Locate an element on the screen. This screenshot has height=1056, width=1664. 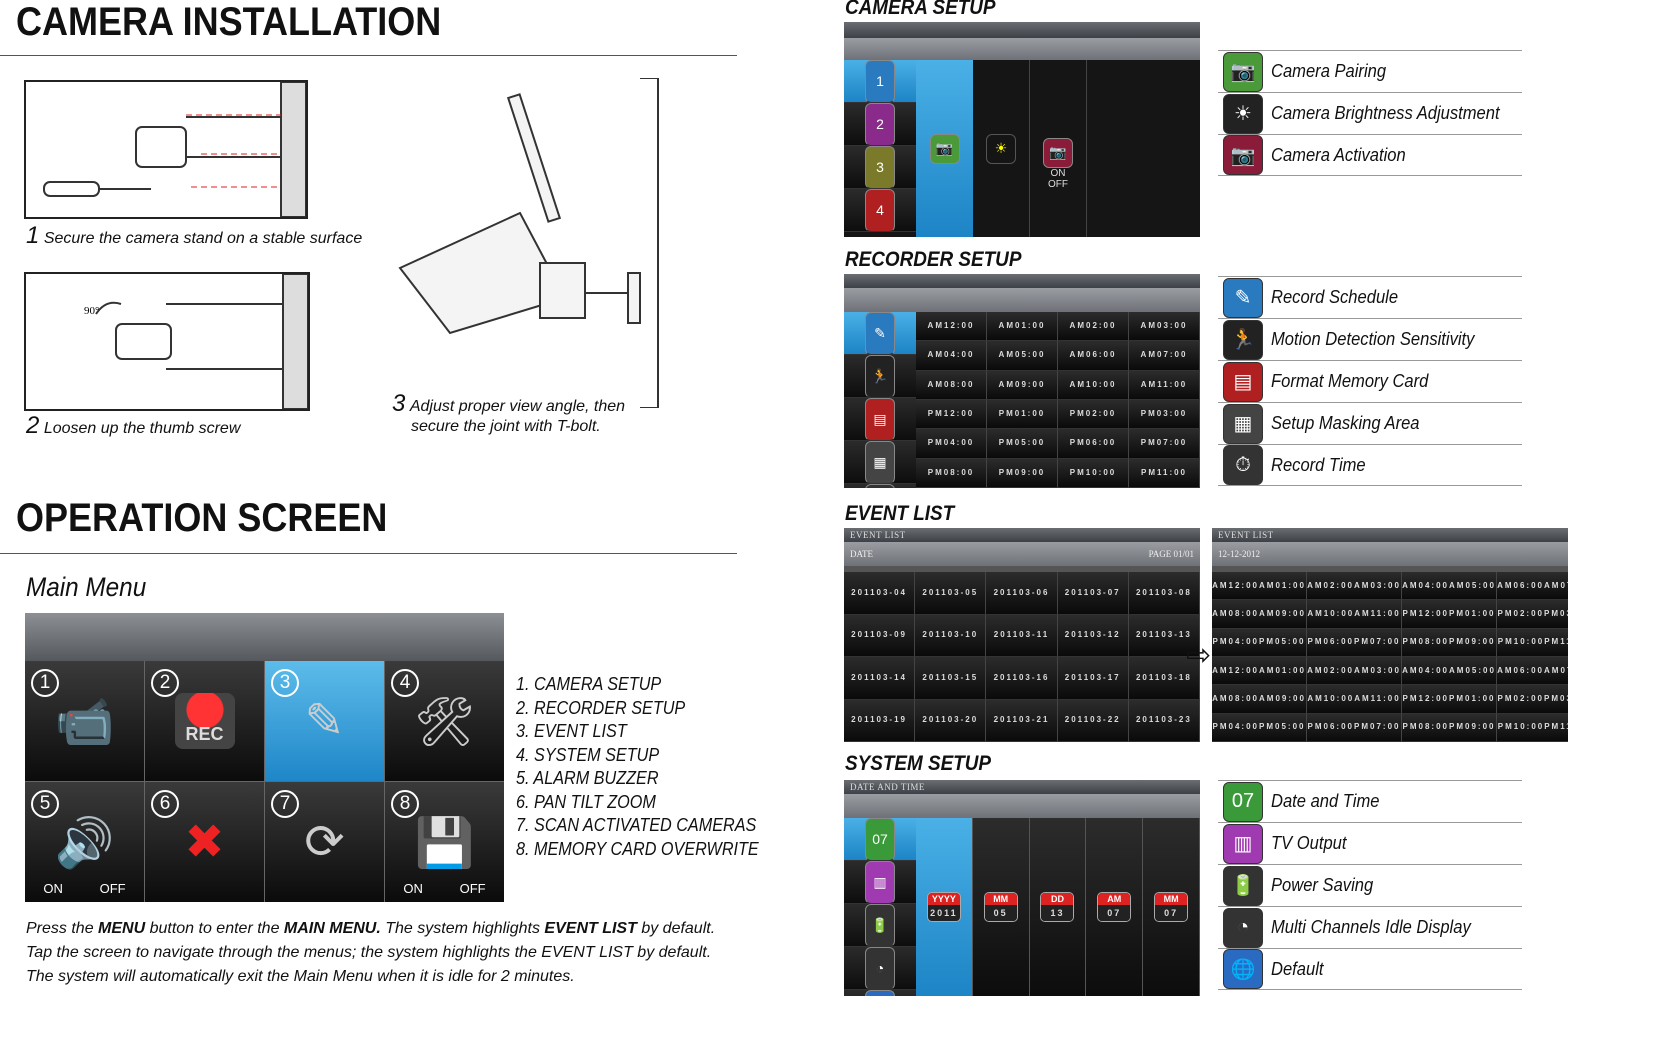
event-date-folder: 2011 03-21 is located at coordinates (1022, 720).